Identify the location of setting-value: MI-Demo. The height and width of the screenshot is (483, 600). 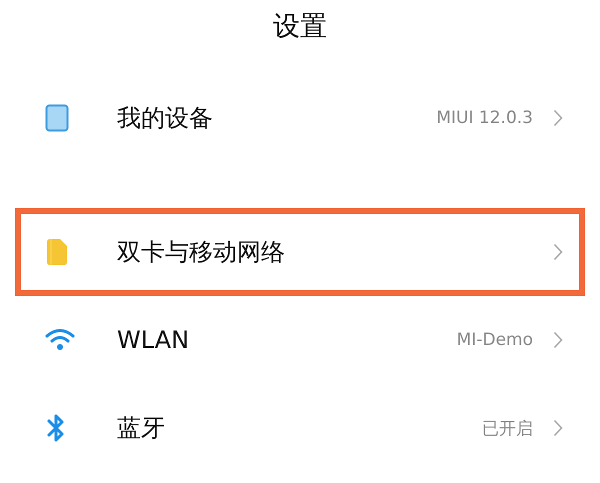
(494, 340).